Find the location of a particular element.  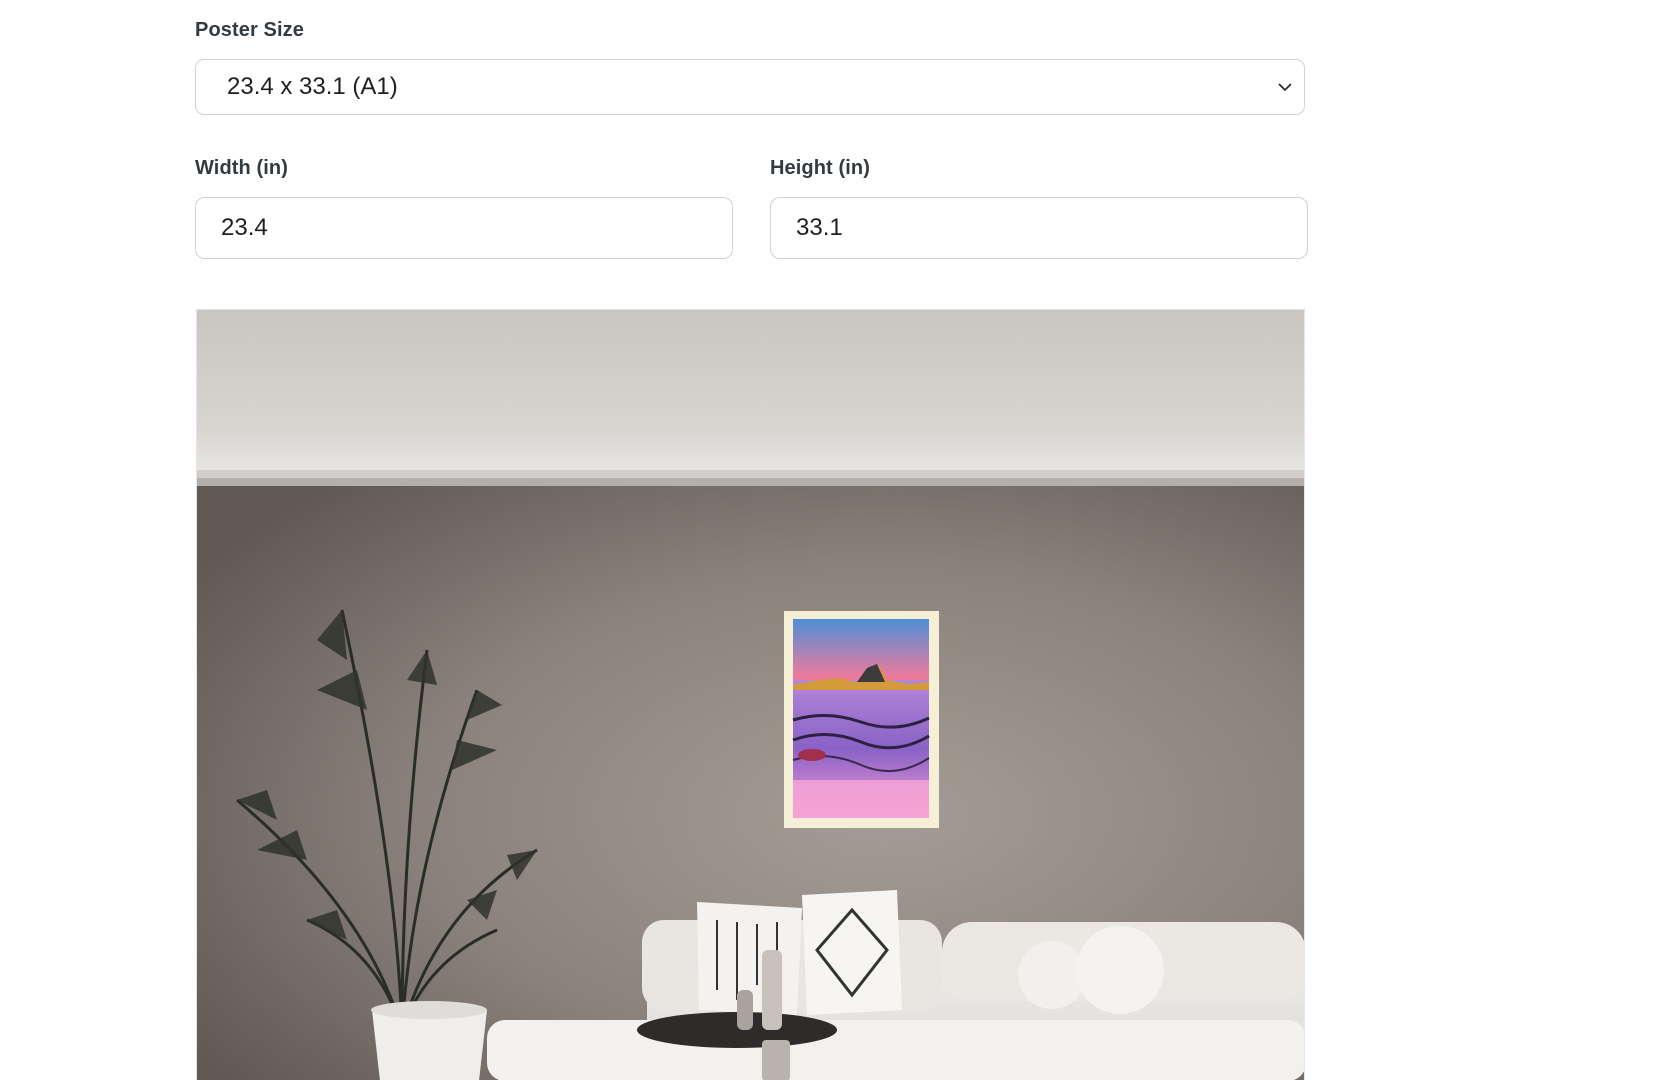

height-input is located at coordinates (1039, 228).